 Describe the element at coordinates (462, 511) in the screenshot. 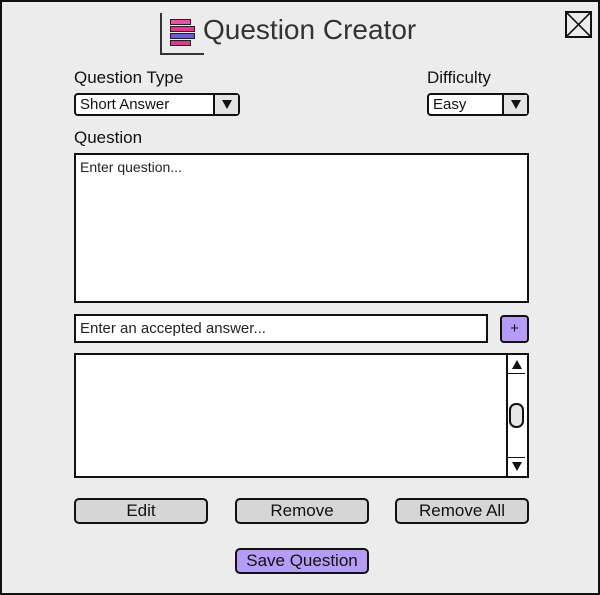

I see `remove-all-button: Remove All` at that location.